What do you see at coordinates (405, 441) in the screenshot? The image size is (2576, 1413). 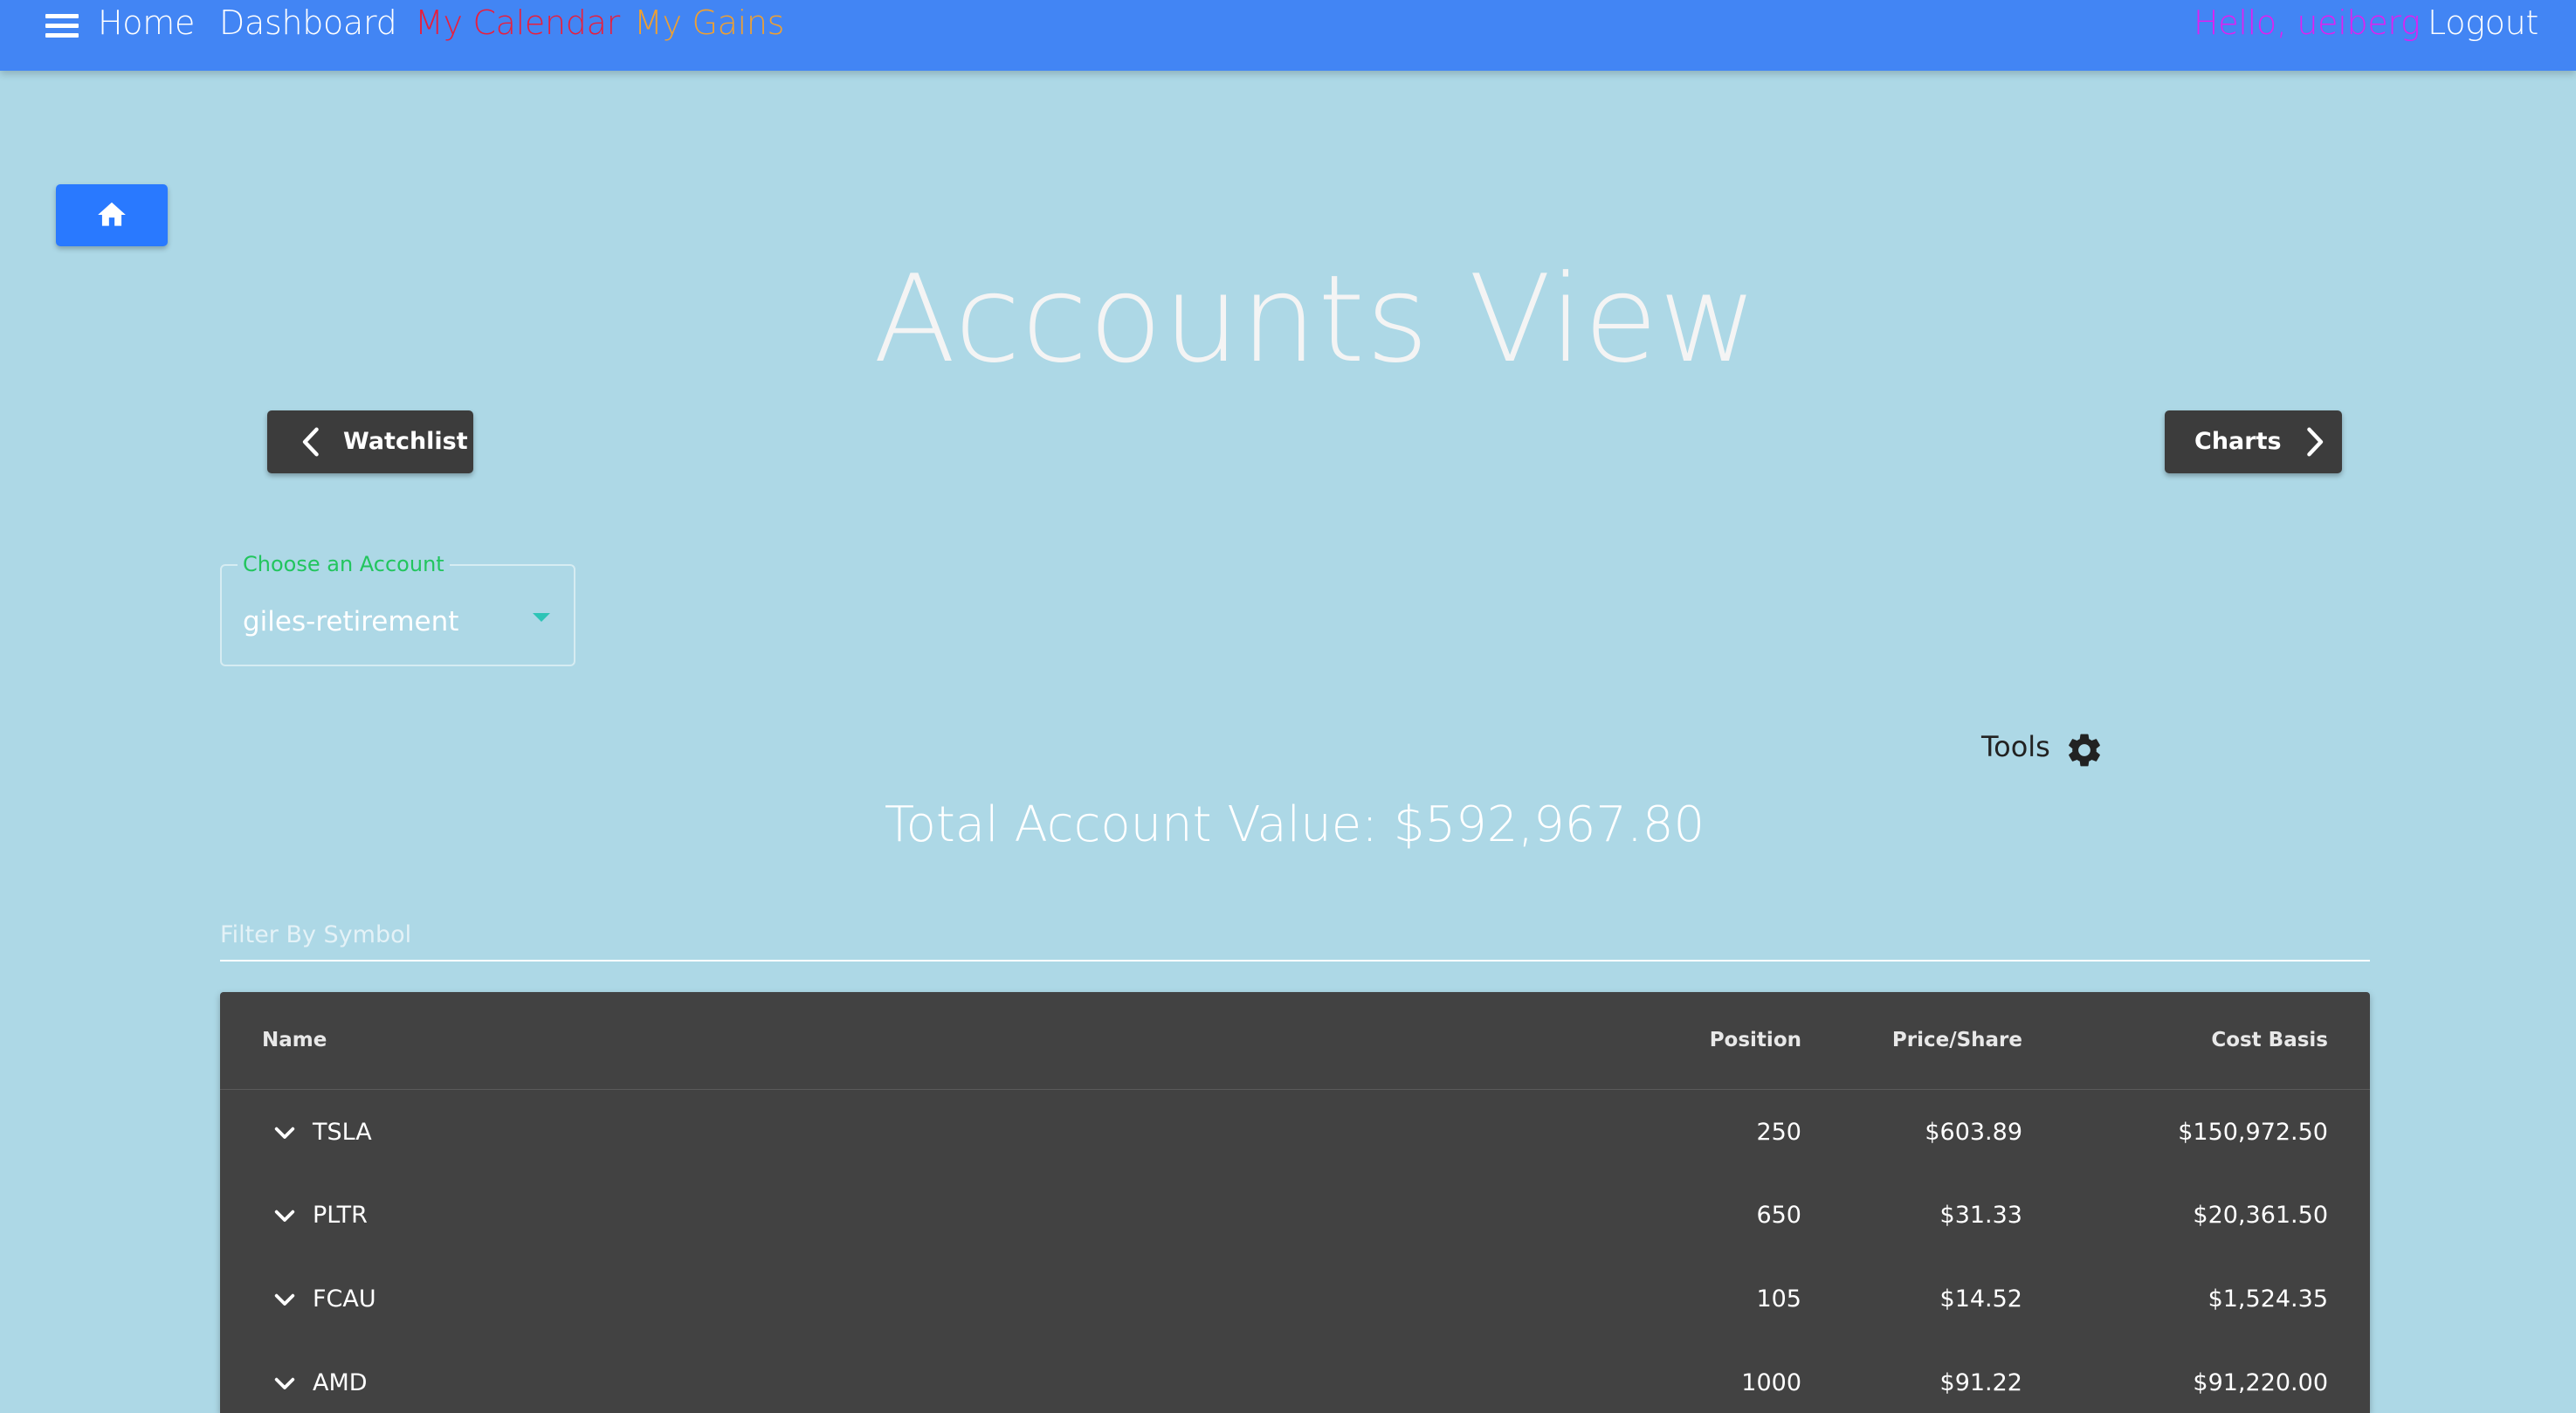 I see `watchlist-button-label: Watchlist` at bounding box center [405, 441].